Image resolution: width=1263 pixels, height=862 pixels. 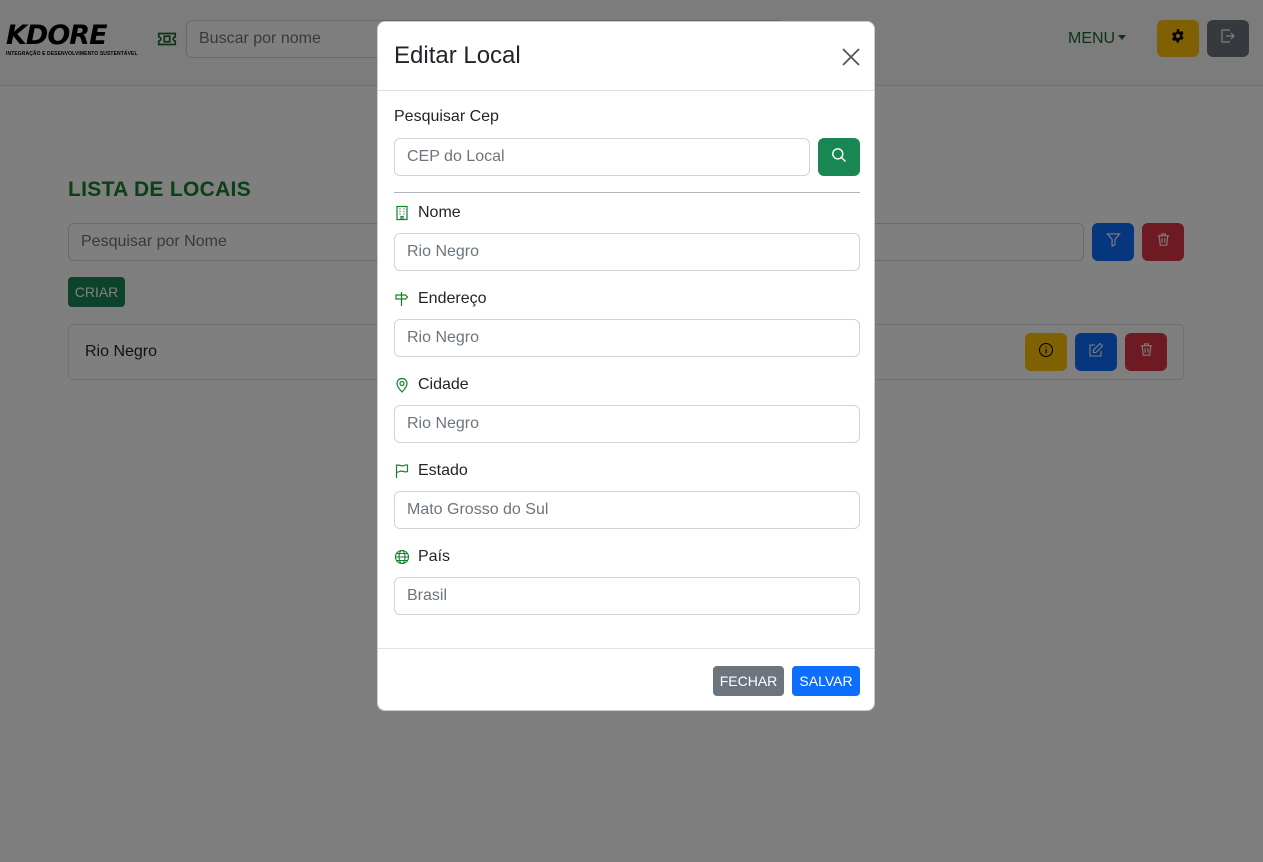 I want to click on endereco-label: Endereço, so click(x=440, y=299).